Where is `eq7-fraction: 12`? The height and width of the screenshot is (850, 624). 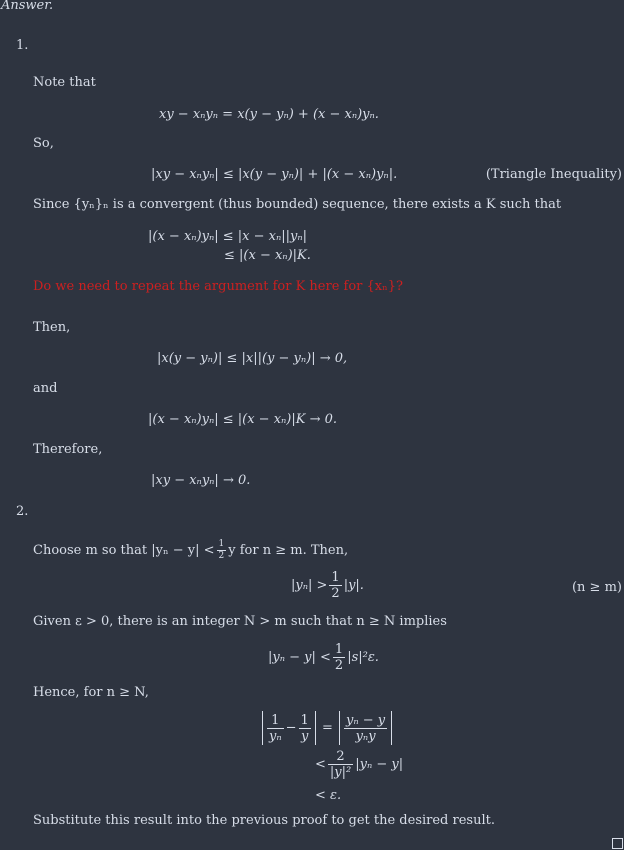
eq7-fraction: 12 is located at coordinates (335, 585).